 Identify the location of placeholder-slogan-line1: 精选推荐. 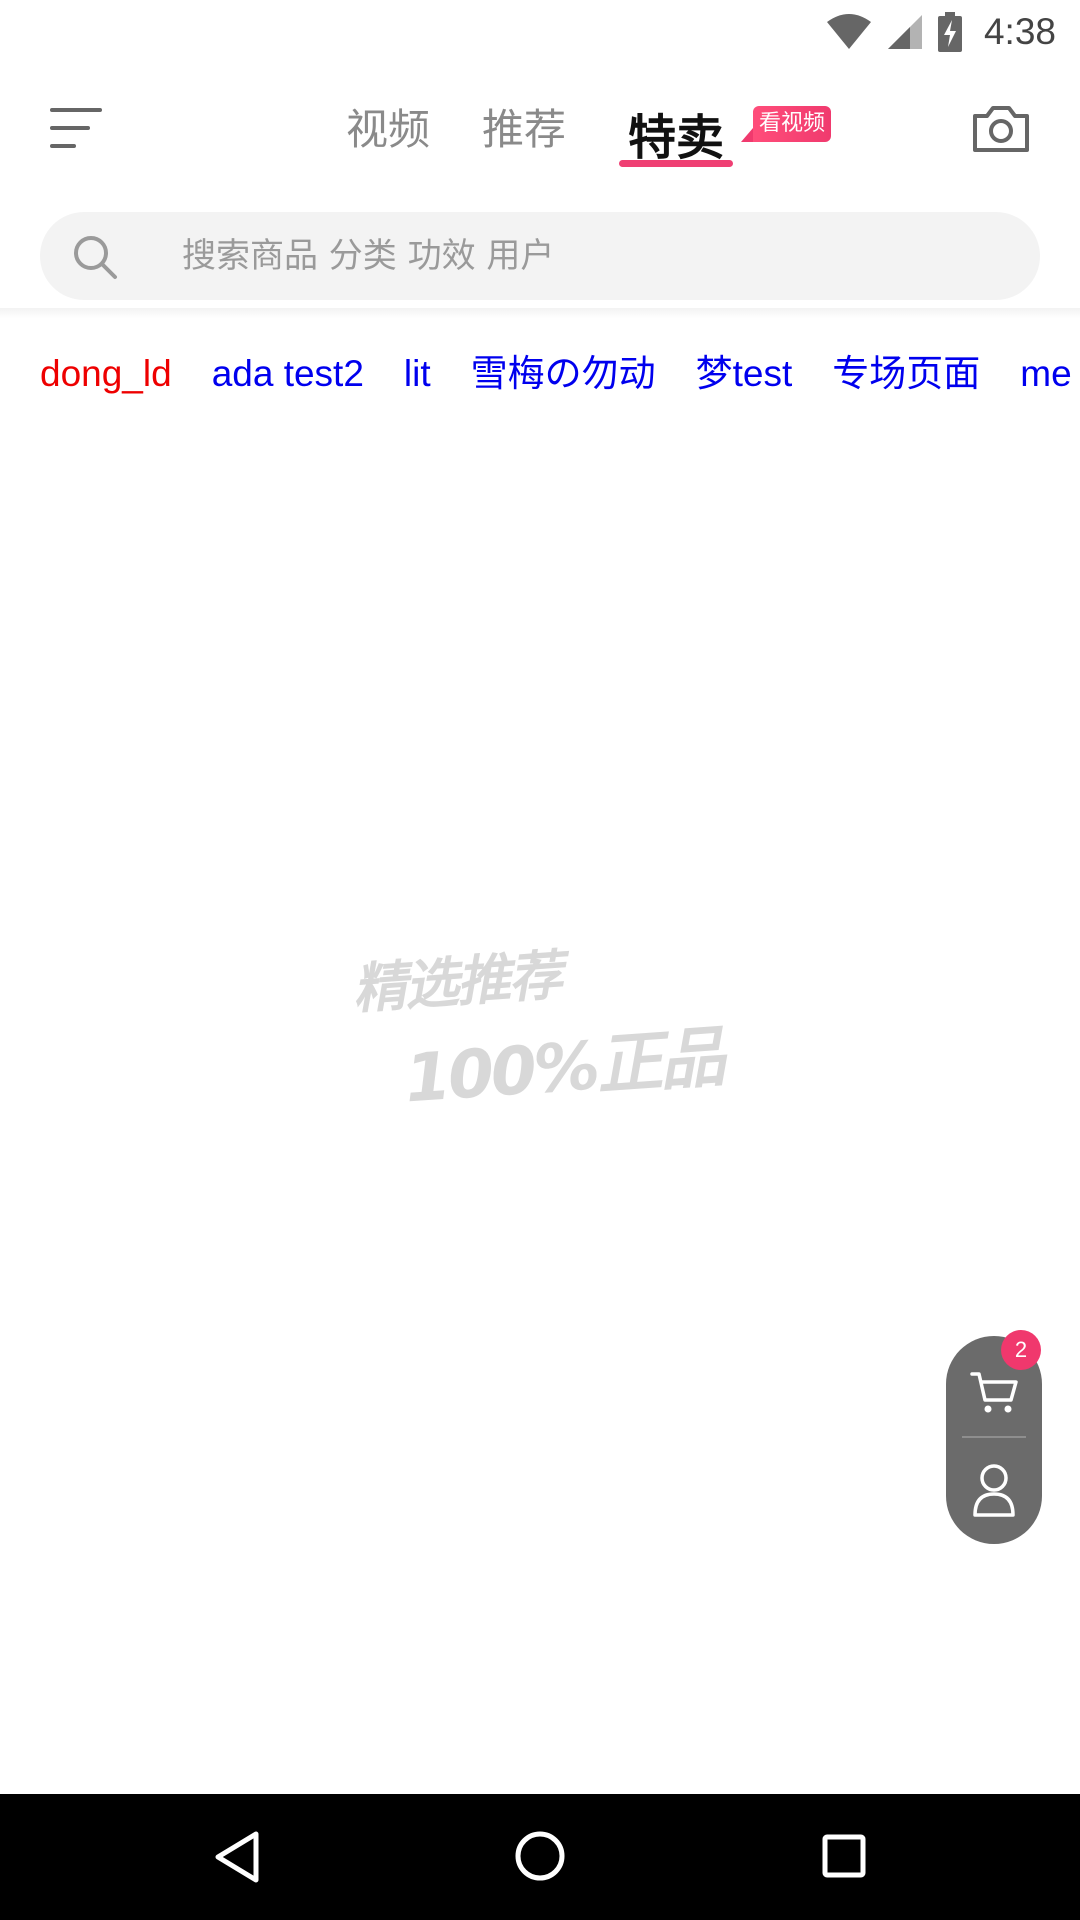
(456, 982).